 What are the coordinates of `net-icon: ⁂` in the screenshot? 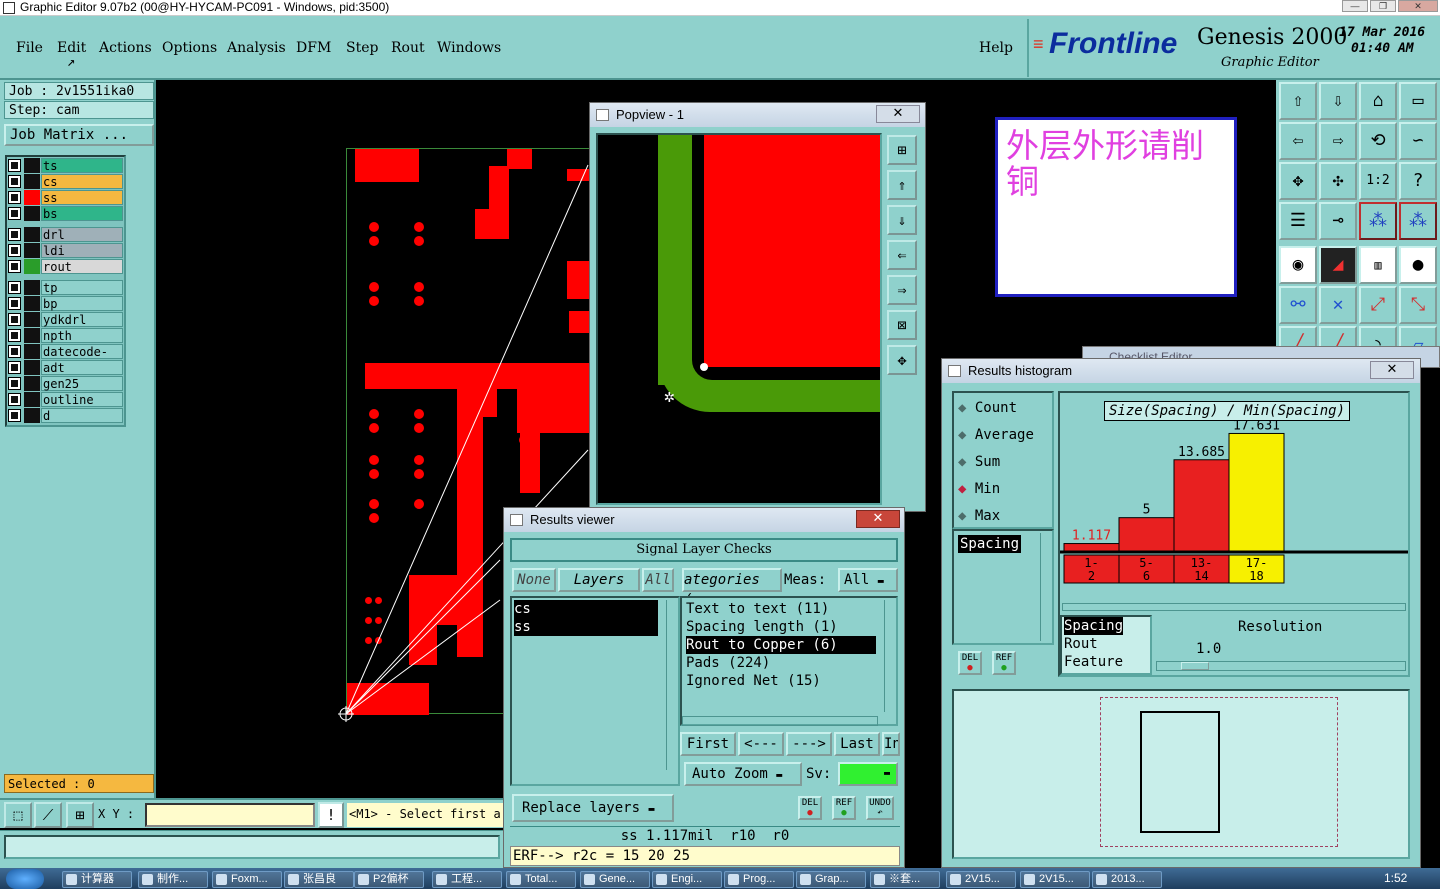 It's located at (1378, 221).